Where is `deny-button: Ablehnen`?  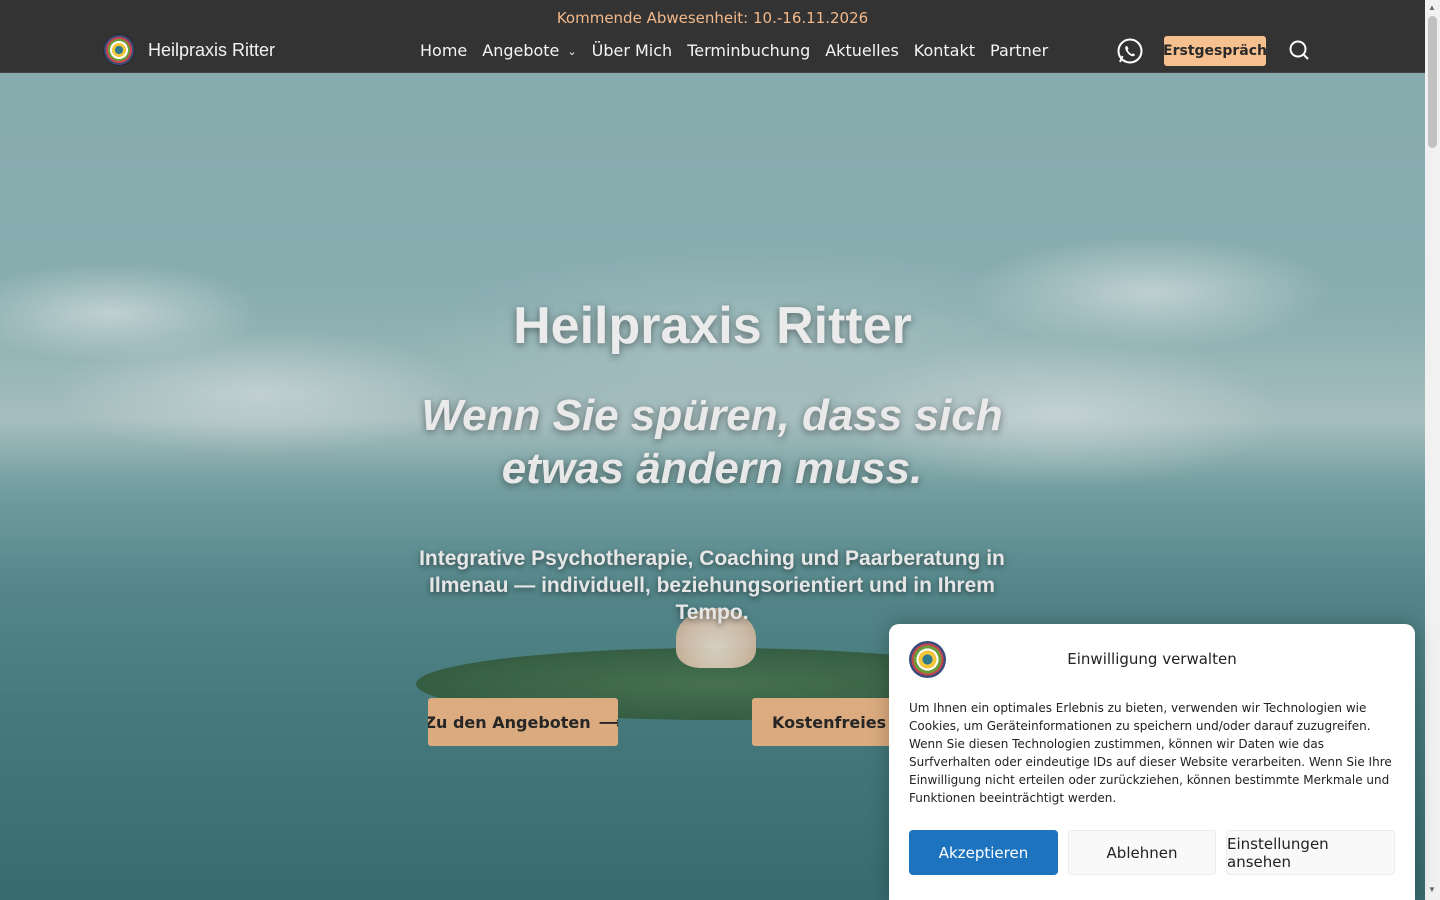
deny-button: Ablehnen is located at coordinates (1142, 852).